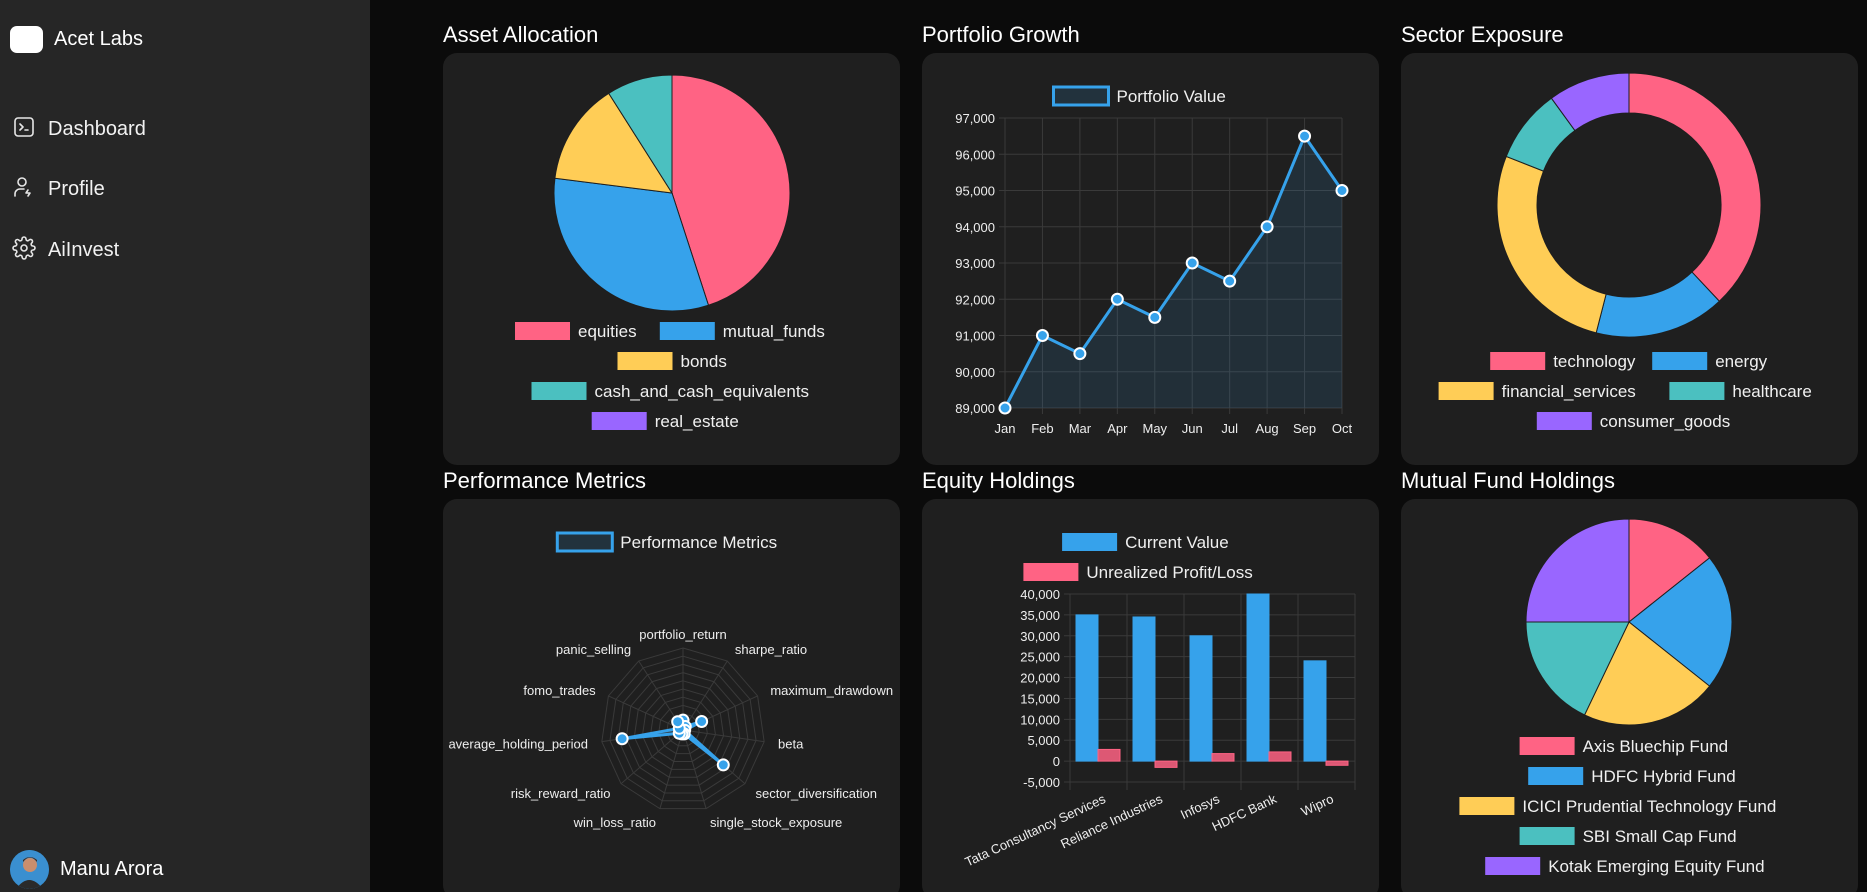 The width and height of the screenshot is (1867, 892). What do you see at coordinates (559, 690) in the screenshot?
I see `performance-axis-label-fomo-trades: fomo_trades` at bounding box center [559, 690].